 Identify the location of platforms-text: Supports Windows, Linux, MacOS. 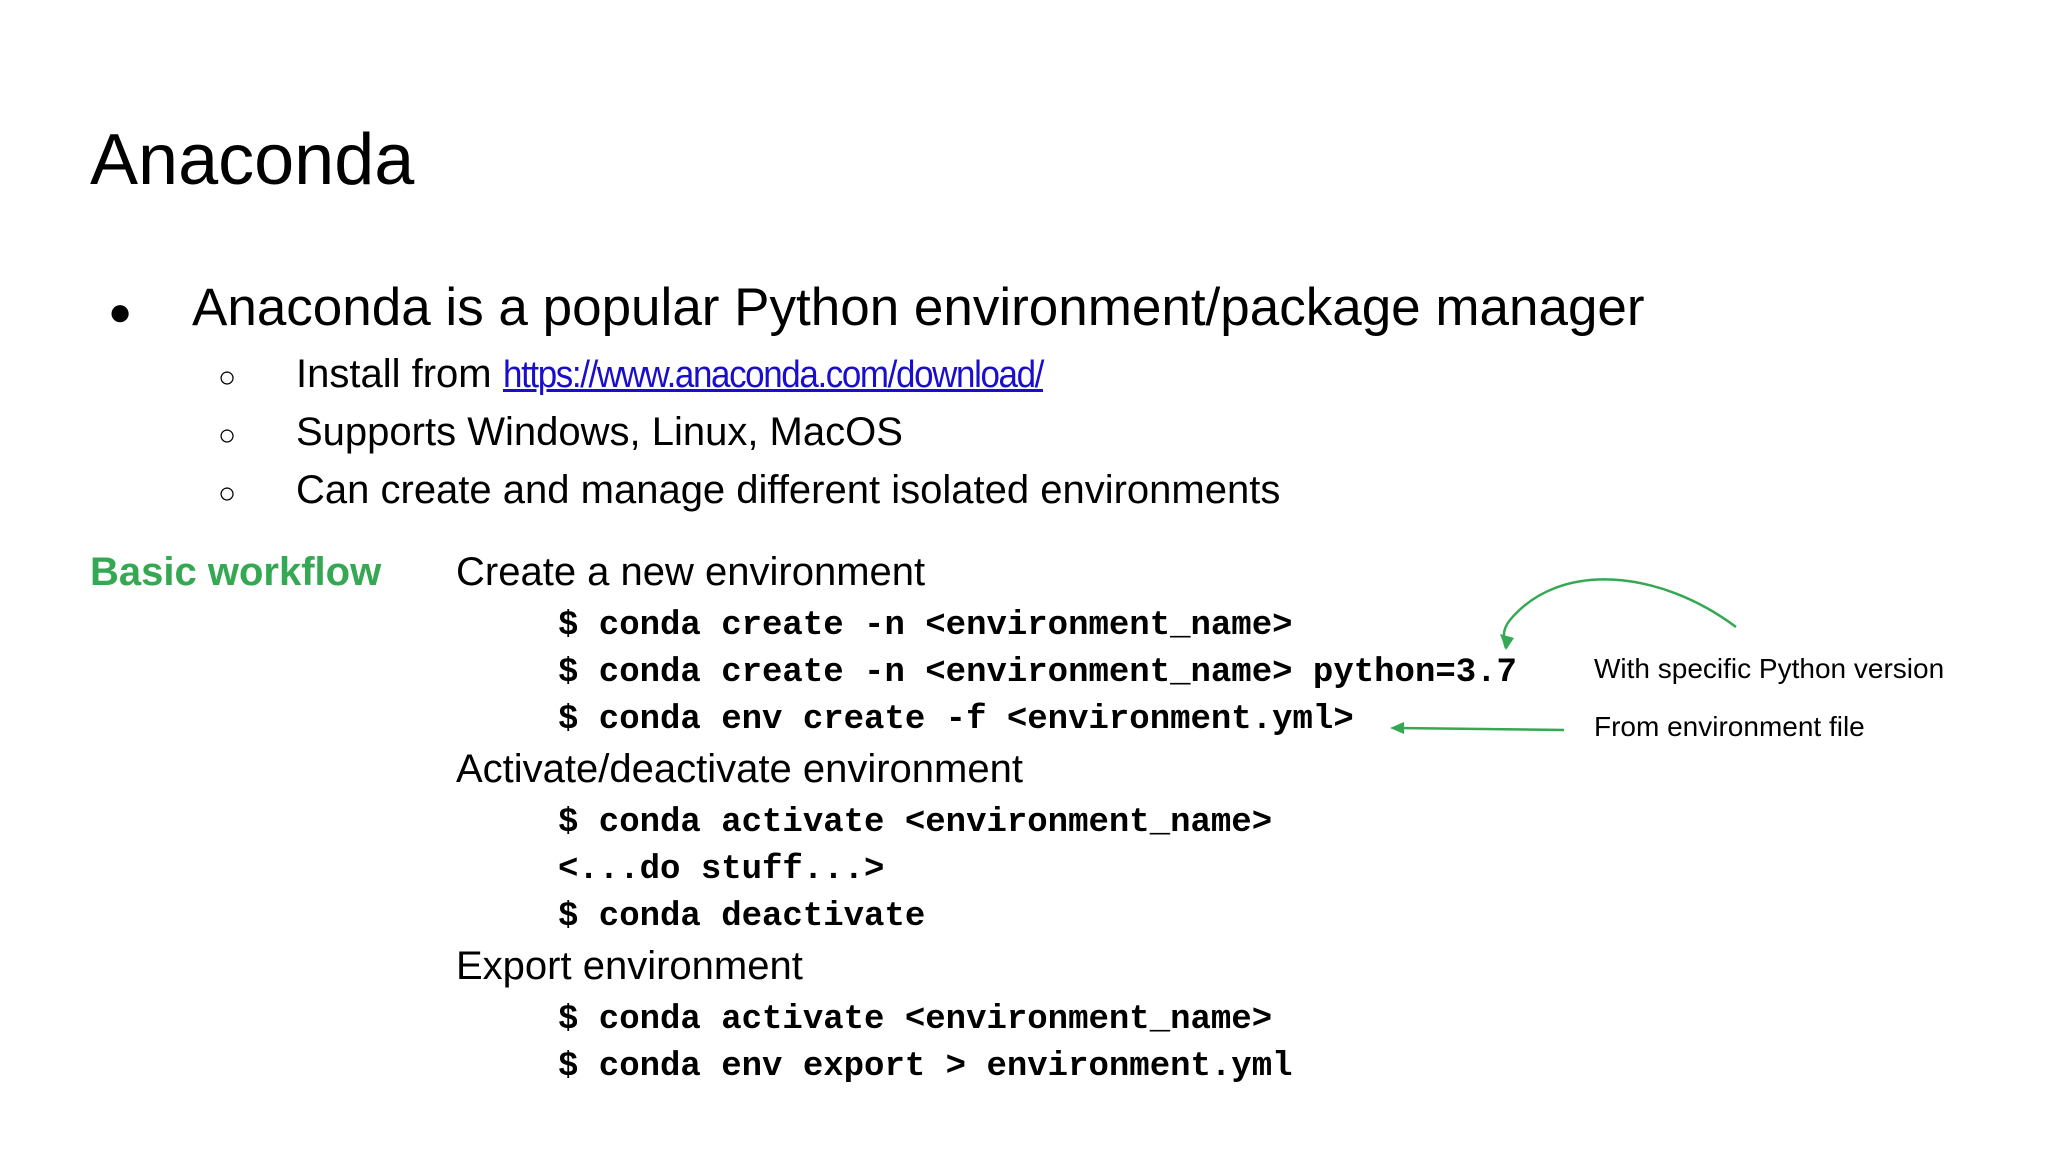
(599, 432).